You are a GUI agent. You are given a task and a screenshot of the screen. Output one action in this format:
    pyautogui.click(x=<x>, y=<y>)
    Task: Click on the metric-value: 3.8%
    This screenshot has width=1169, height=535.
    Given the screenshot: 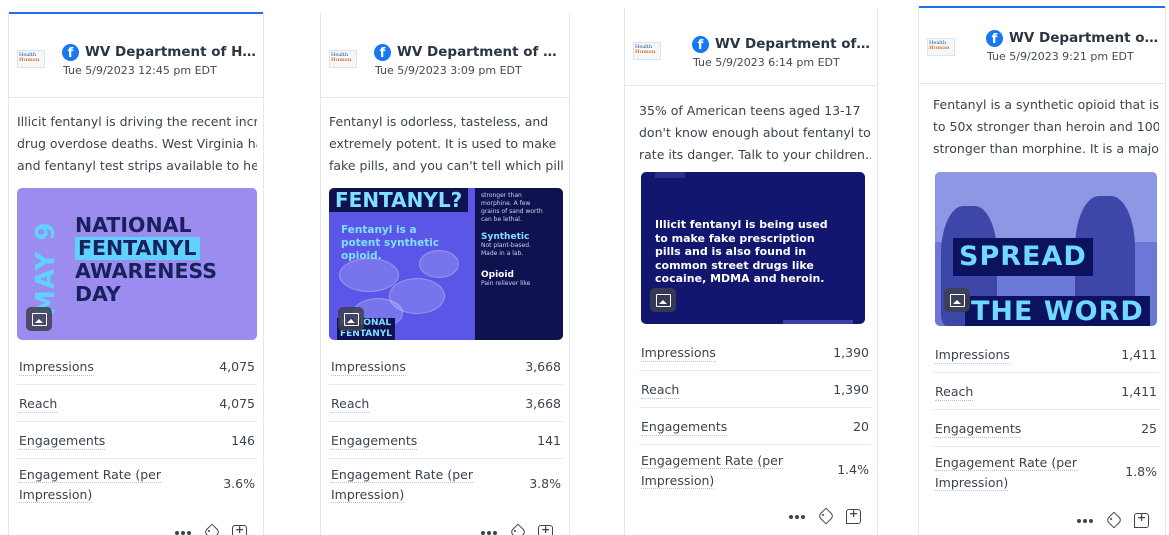 What is the action you would take?
    pyautogui.click(x=545, y=483)
    